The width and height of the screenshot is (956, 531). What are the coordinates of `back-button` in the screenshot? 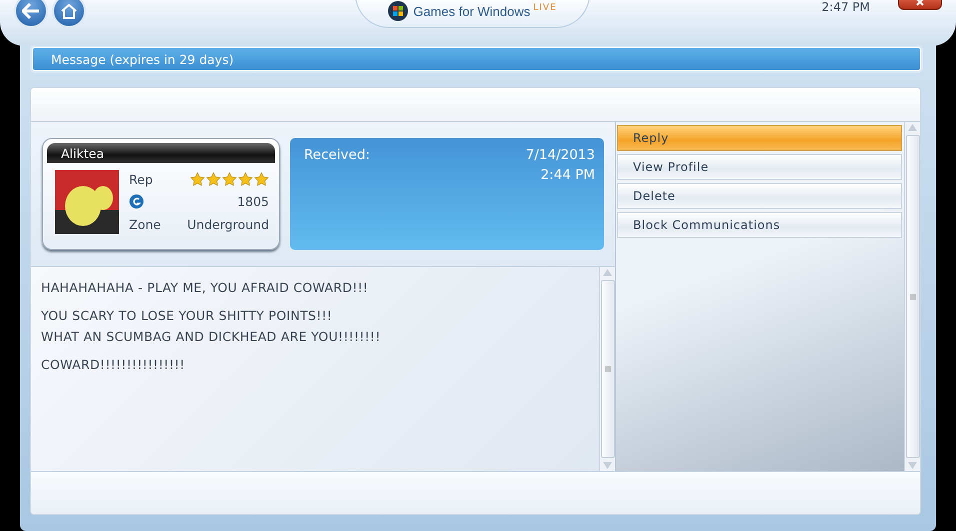 It's located at (31, 14).